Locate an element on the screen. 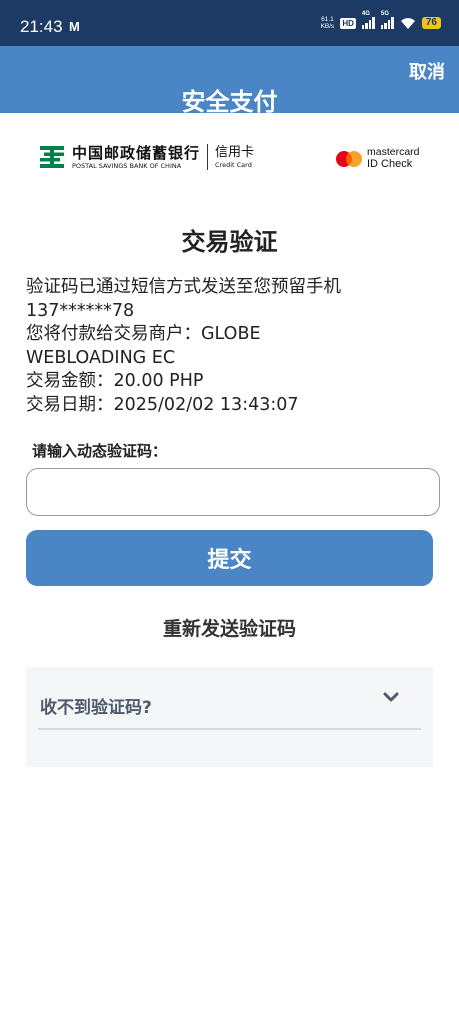  info-line: 验证码已通过短信方式发送至您预留手机 is located at coordinates (183, 287).